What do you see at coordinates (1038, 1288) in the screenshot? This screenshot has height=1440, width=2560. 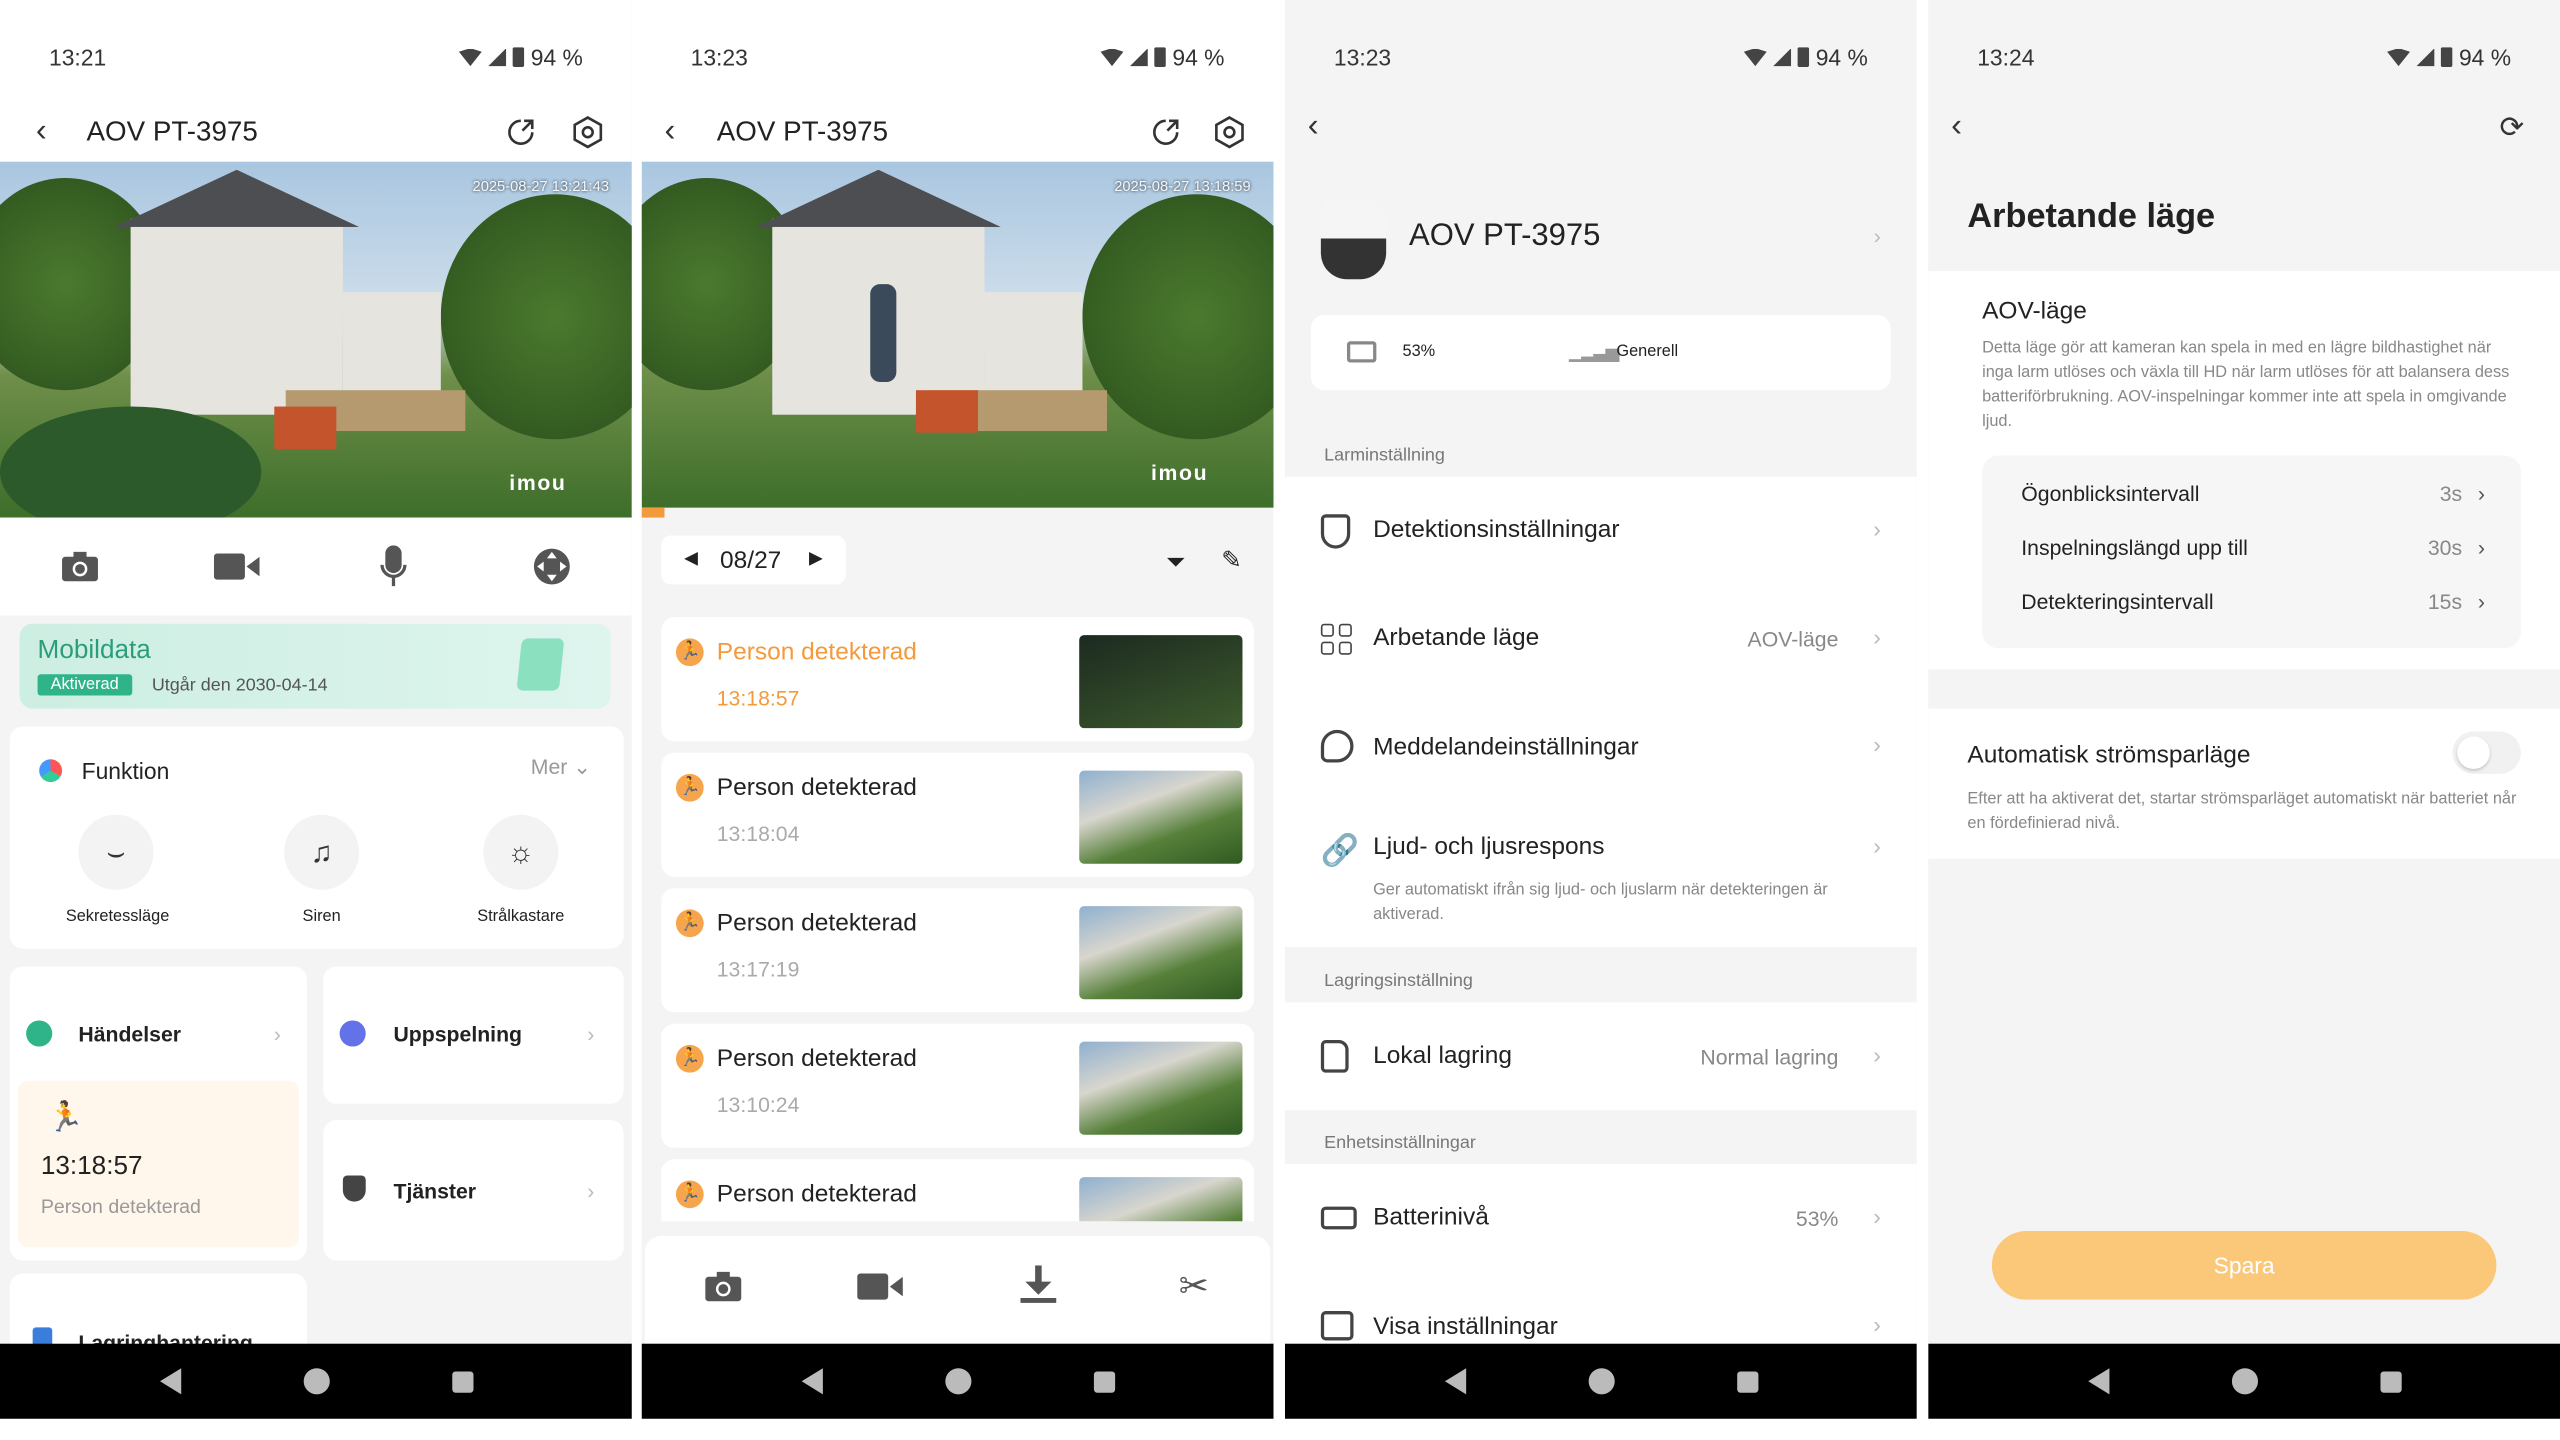 I see `download-icon` at bounding box center [1038, 1288].